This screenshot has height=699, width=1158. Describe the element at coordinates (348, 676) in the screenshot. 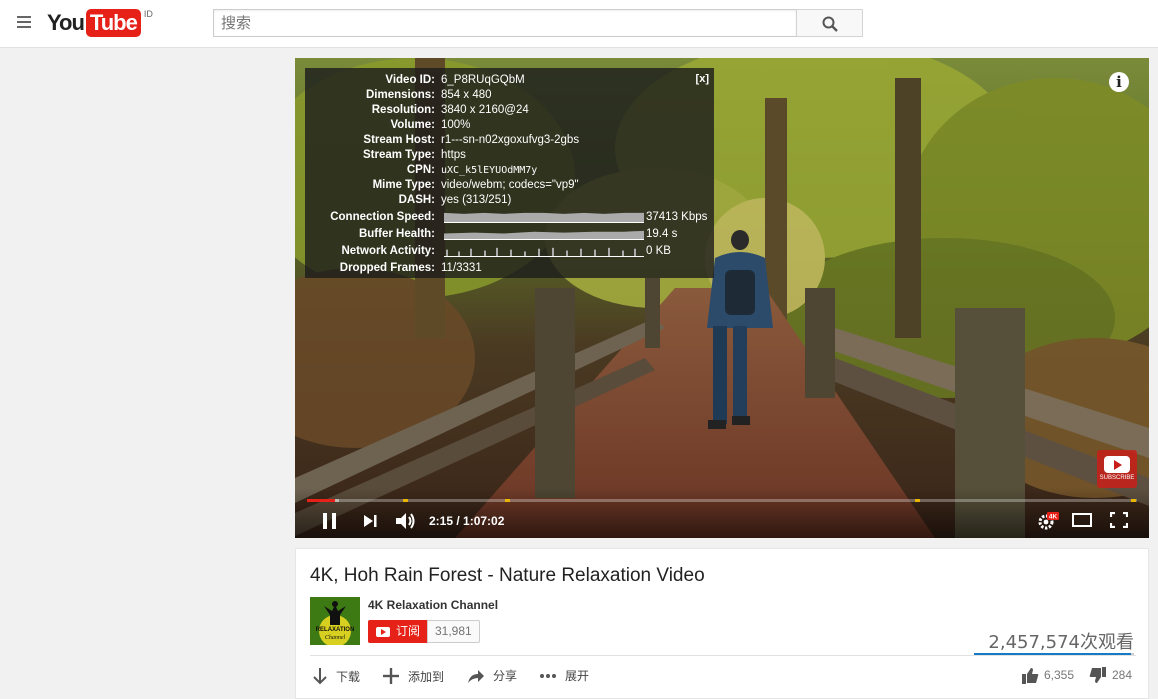

I see `download-label: 下载` at that location.